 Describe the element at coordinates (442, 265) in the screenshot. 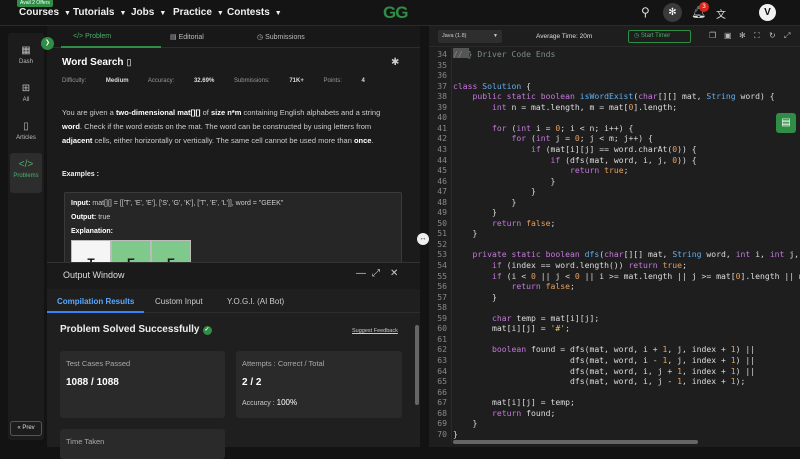

I see `line-number: 54` at that location.